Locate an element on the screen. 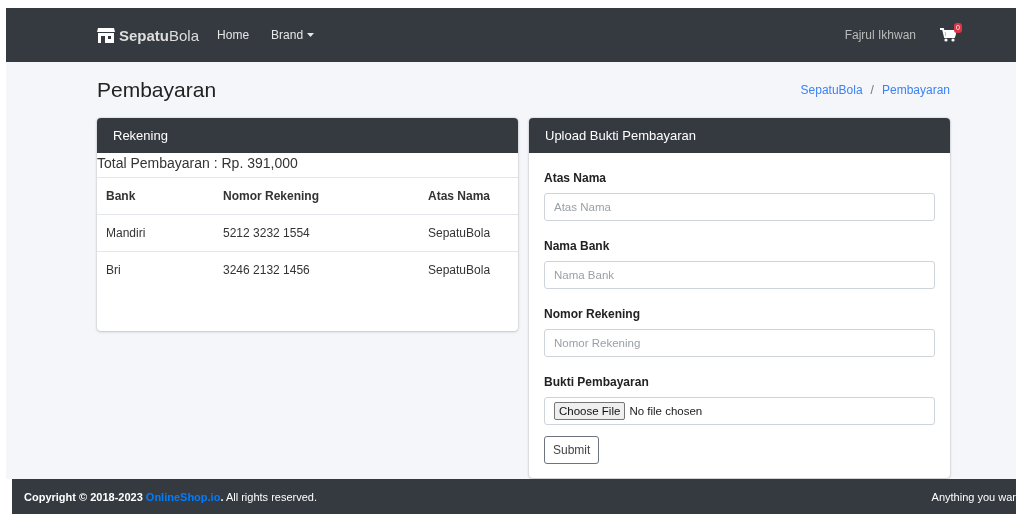  cart-button is located at coordinates (948, 35).